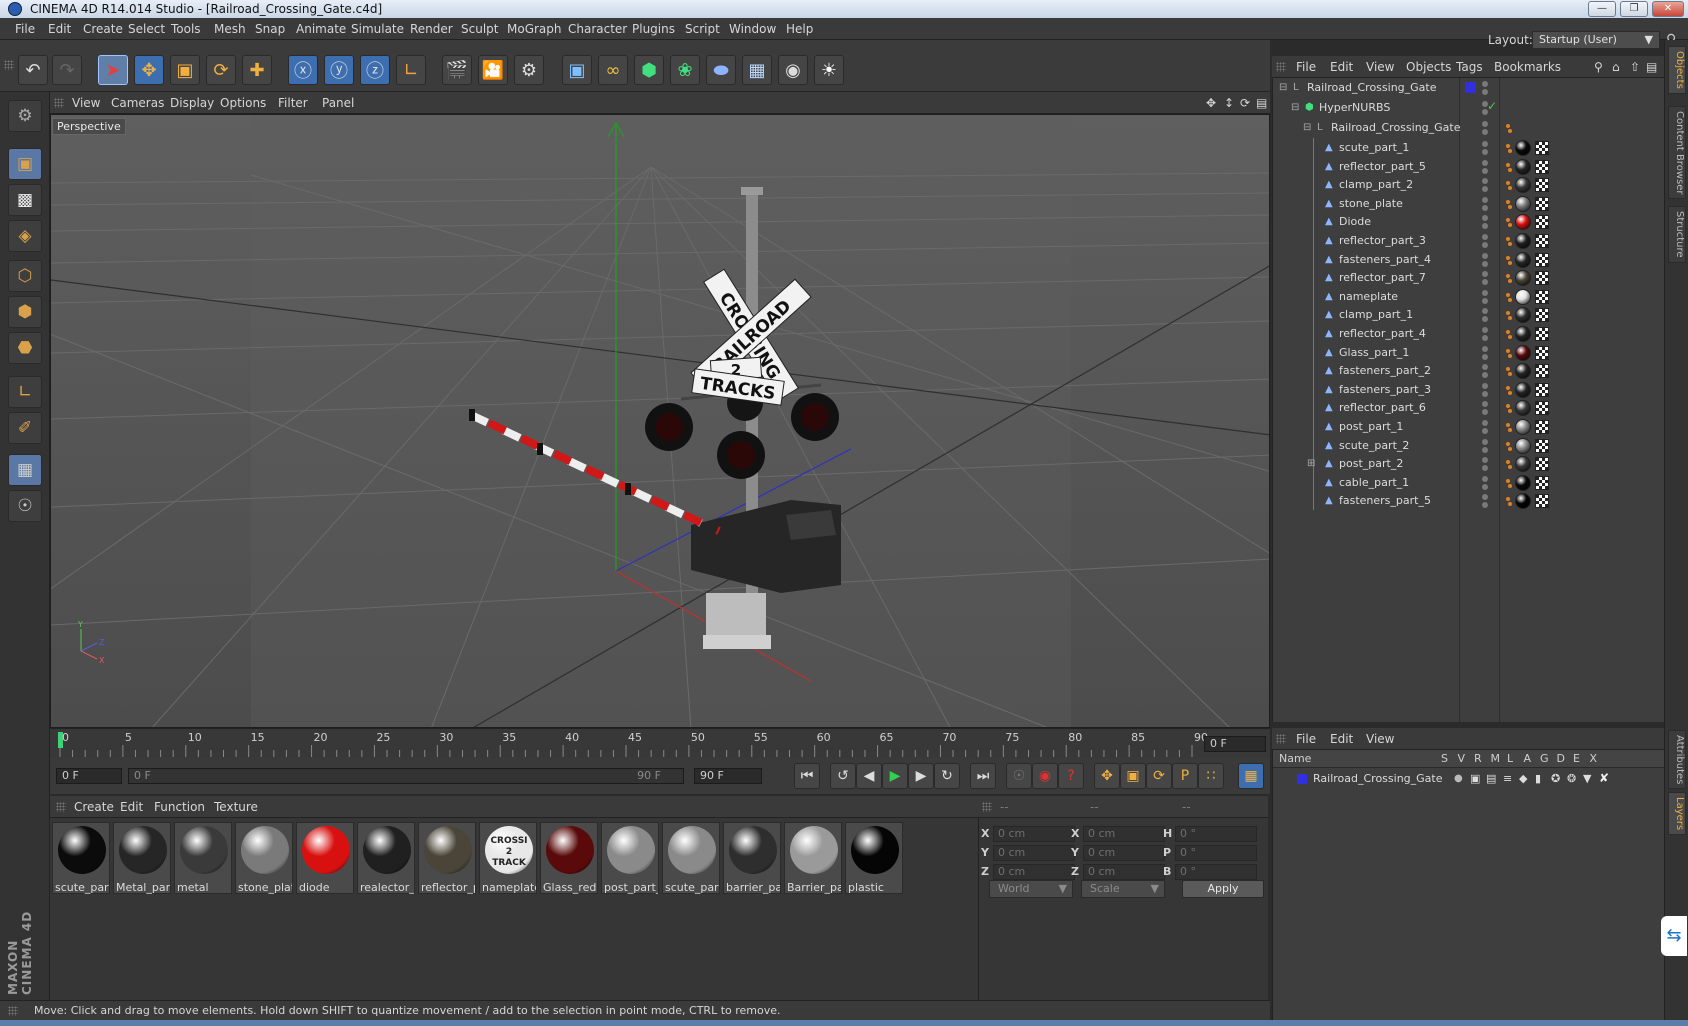  What do you see at coordinates (1468, 389) in the screenshot?
I see `object-row: ▲ fasteners_part_3` at bounding box center [1468, 389].